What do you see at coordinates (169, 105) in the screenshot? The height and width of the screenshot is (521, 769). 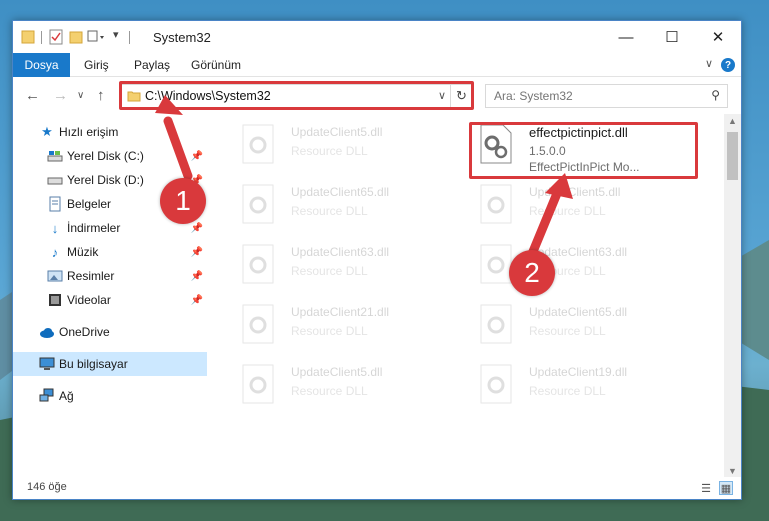 I see `arrow-1-head` at bounding box center [169, 105].